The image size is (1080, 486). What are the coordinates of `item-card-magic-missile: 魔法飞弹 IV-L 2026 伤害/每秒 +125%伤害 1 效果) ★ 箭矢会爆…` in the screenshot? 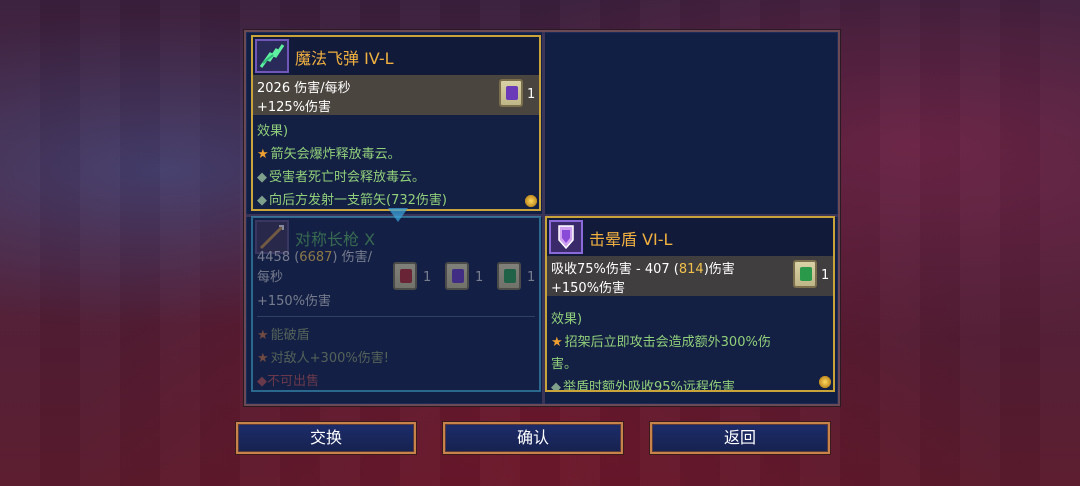 It's located at (396, 123).